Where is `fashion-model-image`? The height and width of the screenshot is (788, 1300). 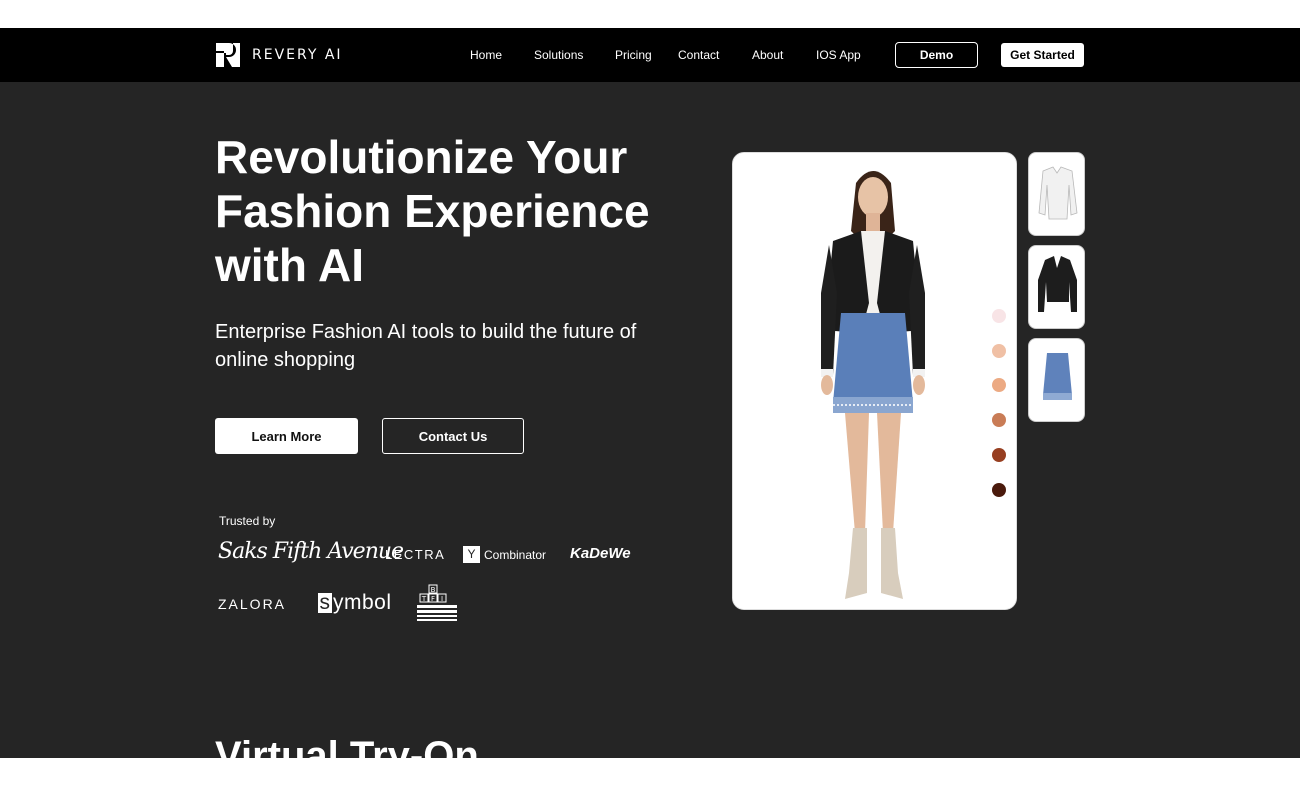
fashion-model-image is located at coordinates (874, 381).